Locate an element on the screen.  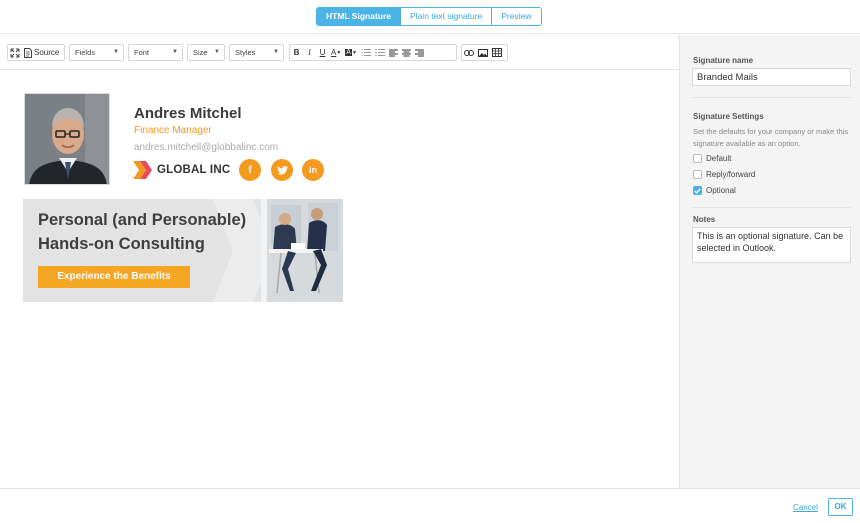
bg-color-button: A ▼ is located at coordinates (351, 52).